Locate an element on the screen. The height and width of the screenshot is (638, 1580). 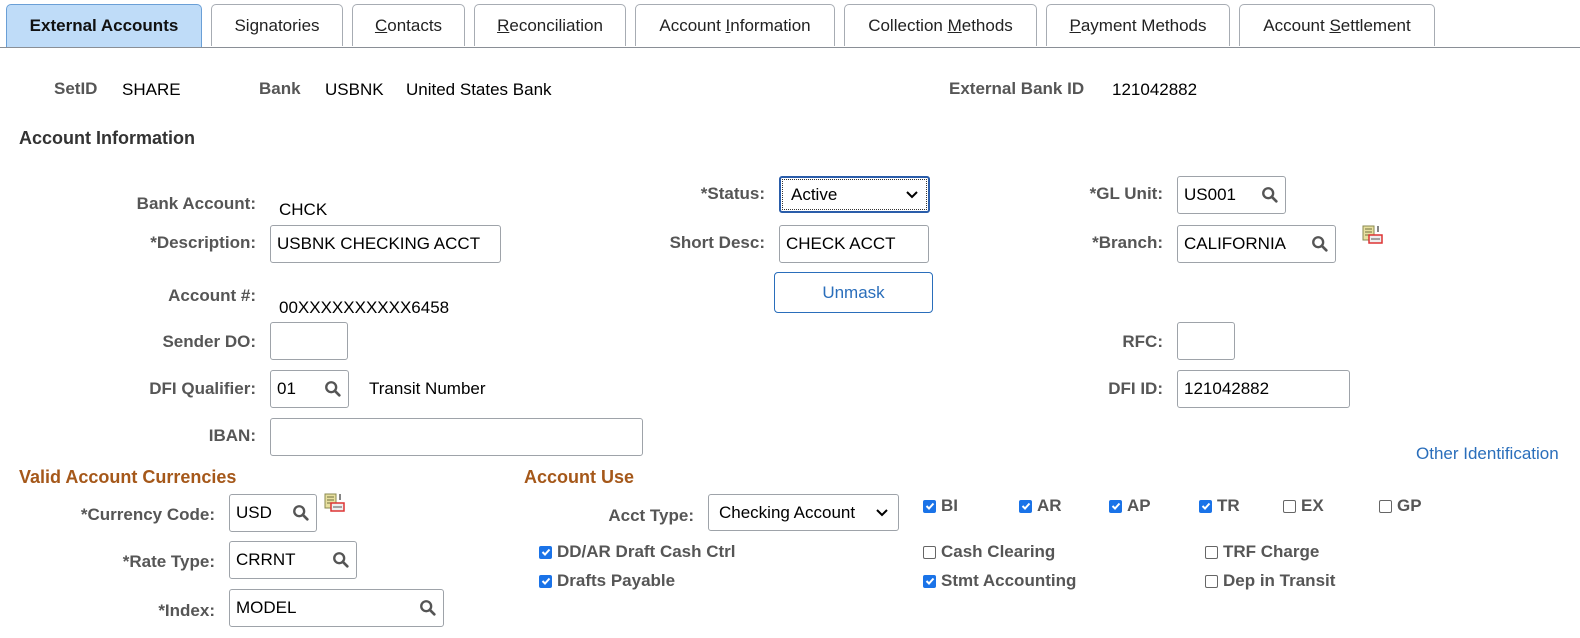
checkbox-stmt-accounting: Stmt Accounting is located at coordinates (999, 581).